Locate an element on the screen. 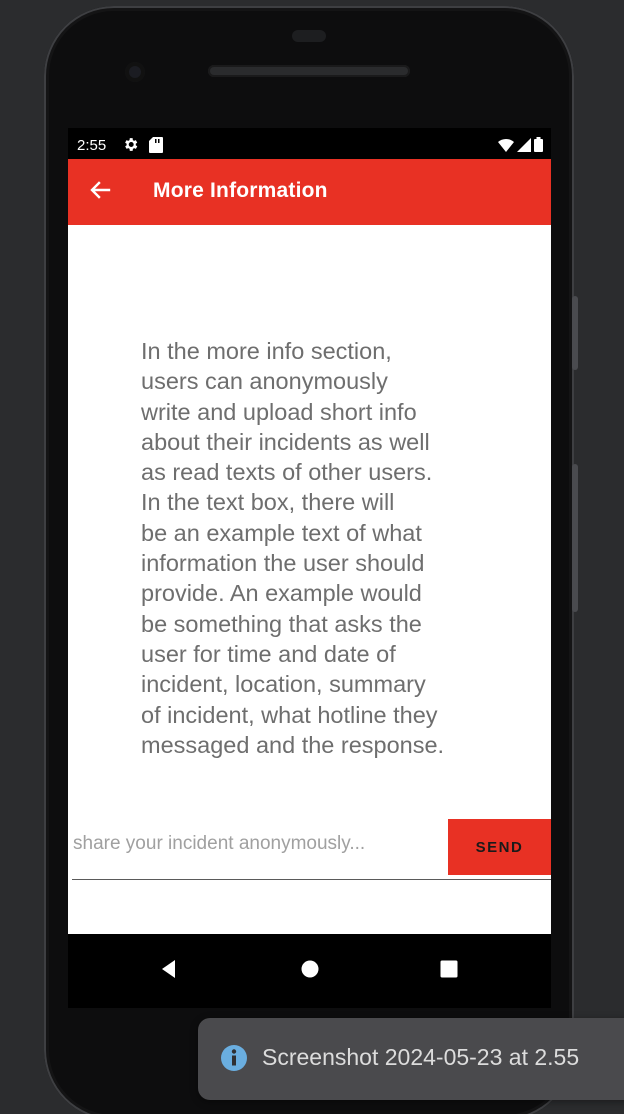  navigation-bar is located at coordinates (309, 971).